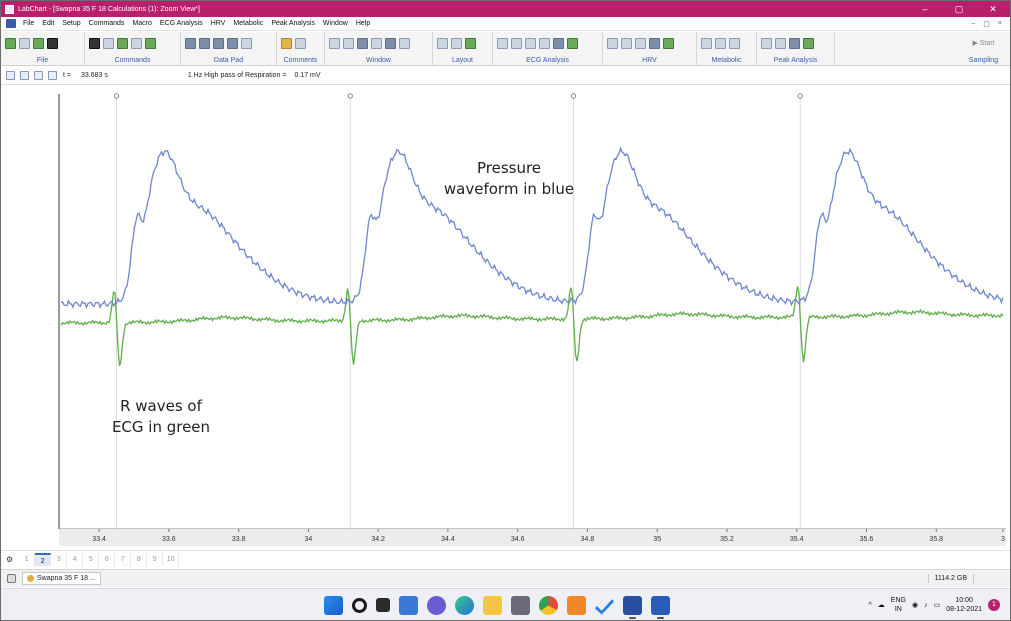 This screenshot has height=621, width=1011. What do you see at coordinates (576, 605) in the screenshot?
I see `app-launcher-icon` at bounding box center [576, 605].